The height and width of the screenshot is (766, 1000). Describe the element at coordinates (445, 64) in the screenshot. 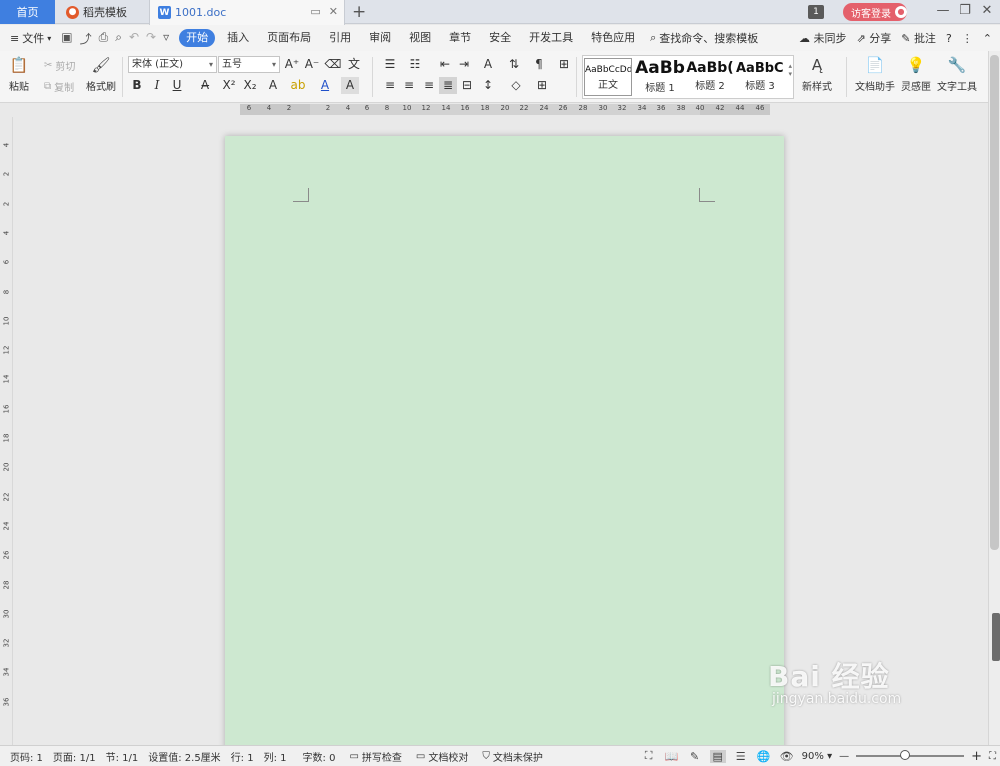

I see `decrease-indent-icon: ⇤` at that location.